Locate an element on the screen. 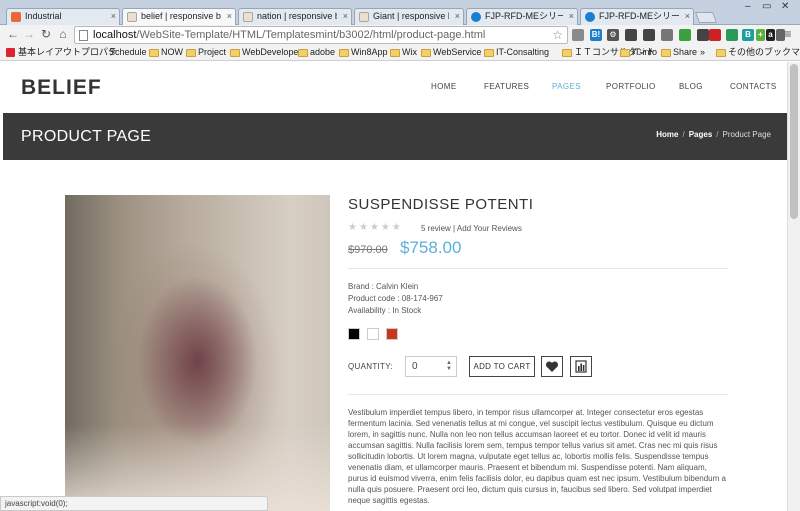 This screenshot has height=511, width=800. tab-nation: nation | responsive boot × is located at coordinates (295, 16).